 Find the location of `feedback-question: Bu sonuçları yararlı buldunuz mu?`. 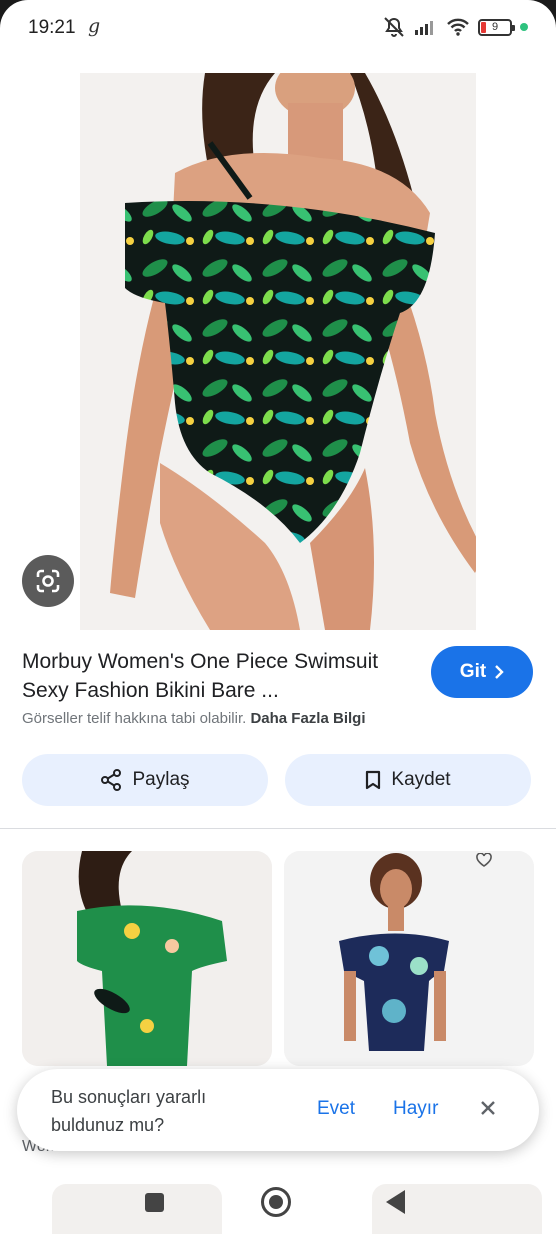

feedback-question: Bu sonuçları yararlı buldunuz mu? is located at coordinates (129, 1111).